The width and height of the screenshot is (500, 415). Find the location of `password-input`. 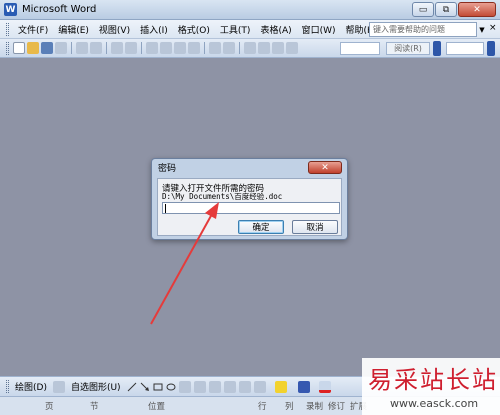

password-input is located at coordinates (251, 208).